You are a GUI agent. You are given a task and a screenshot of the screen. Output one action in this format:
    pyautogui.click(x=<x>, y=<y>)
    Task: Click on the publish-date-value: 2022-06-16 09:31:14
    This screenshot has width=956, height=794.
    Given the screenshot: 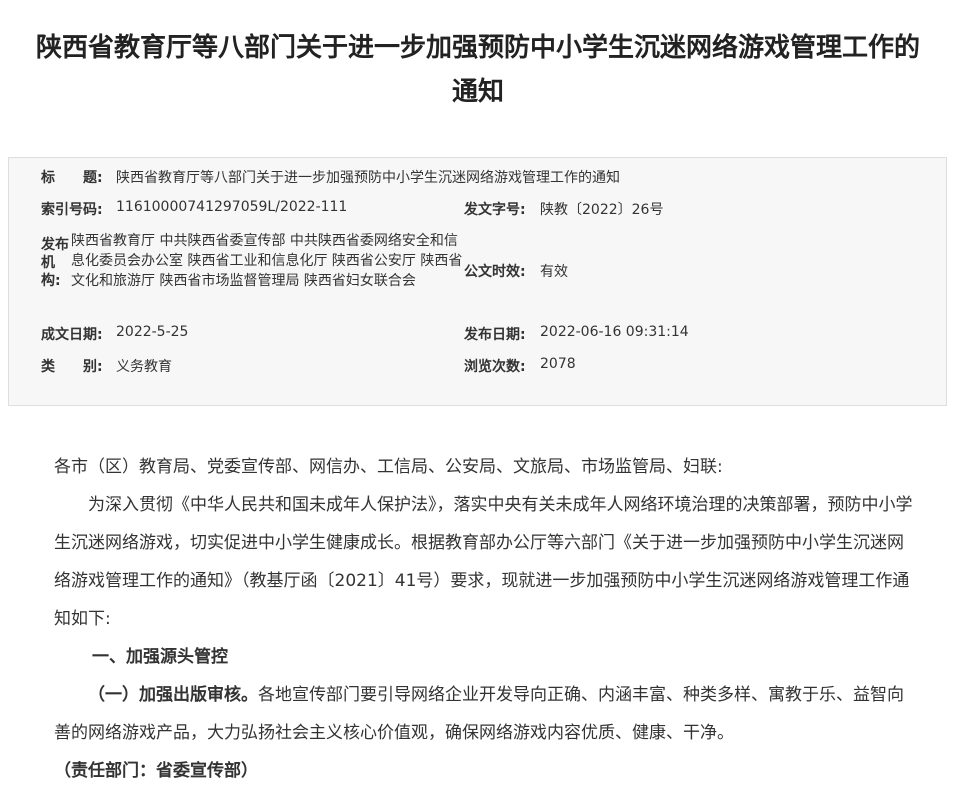 What is the action you would take?
    pyautogui.click(x=614, y=332)
    